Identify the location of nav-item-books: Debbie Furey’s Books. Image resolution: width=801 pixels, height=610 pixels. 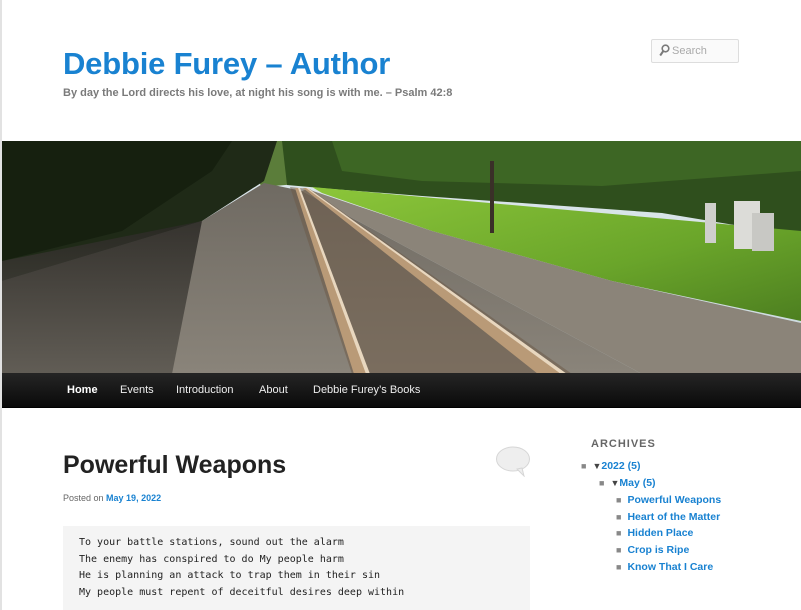
(366, 390).